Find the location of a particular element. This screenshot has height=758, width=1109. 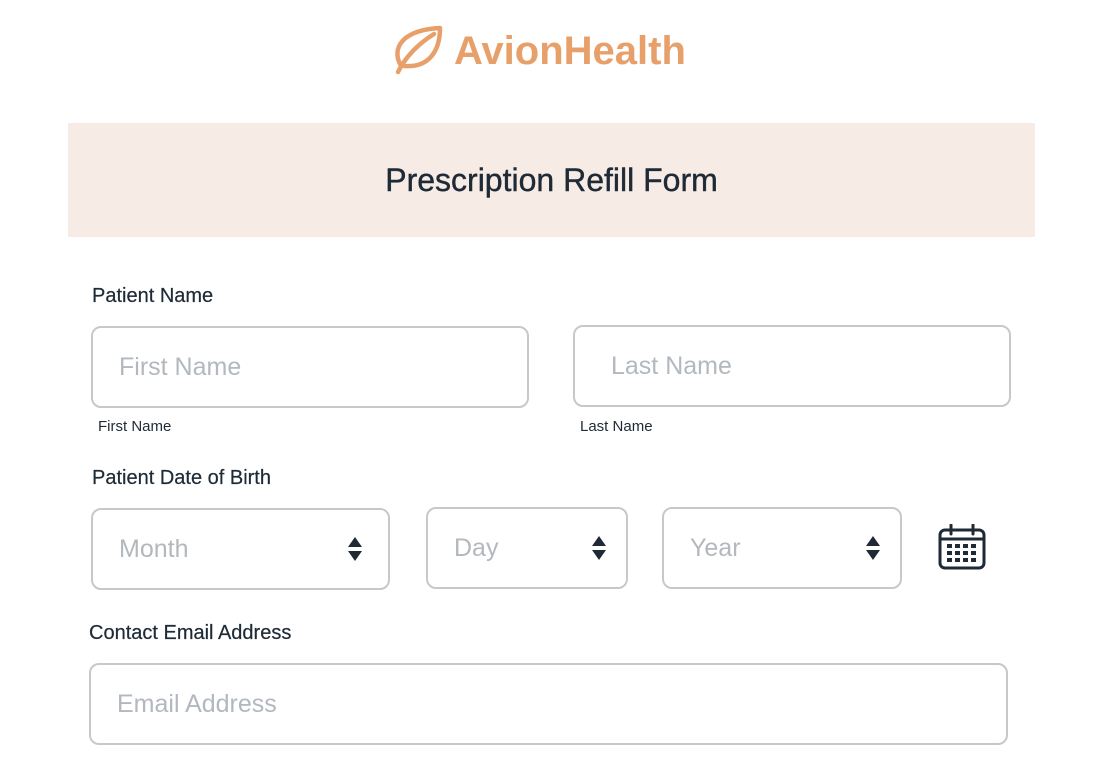

last-name-field is located at coordinates (792, 366).